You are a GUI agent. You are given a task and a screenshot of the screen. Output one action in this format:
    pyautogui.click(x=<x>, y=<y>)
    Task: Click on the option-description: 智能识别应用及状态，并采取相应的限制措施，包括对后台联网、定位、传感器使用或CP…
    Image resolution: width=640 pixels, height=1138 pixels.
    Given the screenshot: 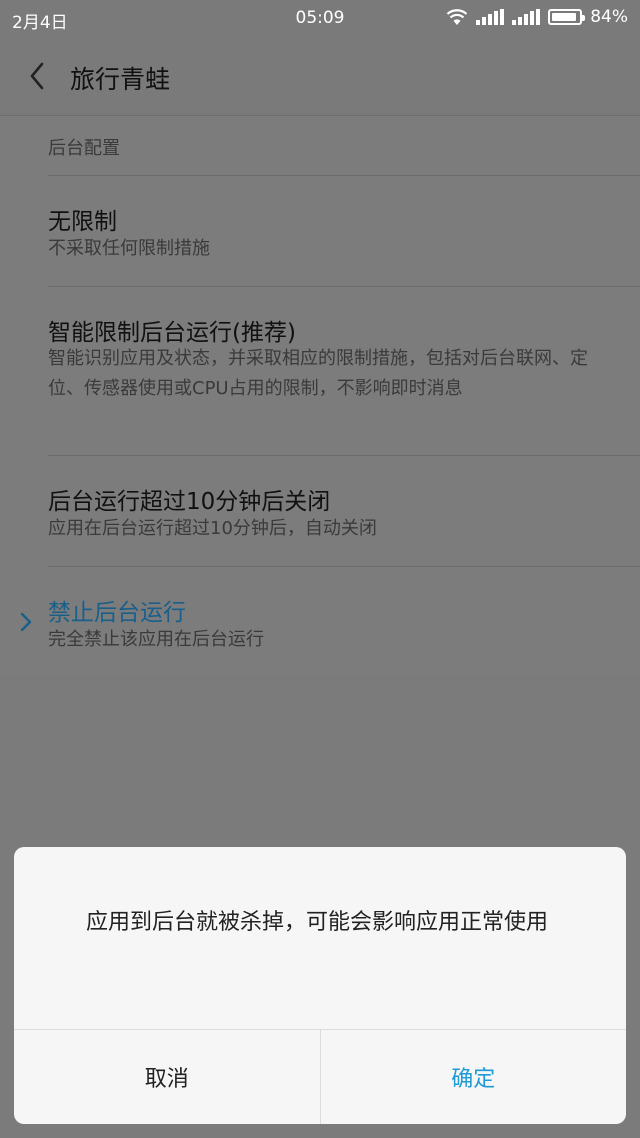 What is the action you would take?
    pyautogui.click(x=318, y=373)
    